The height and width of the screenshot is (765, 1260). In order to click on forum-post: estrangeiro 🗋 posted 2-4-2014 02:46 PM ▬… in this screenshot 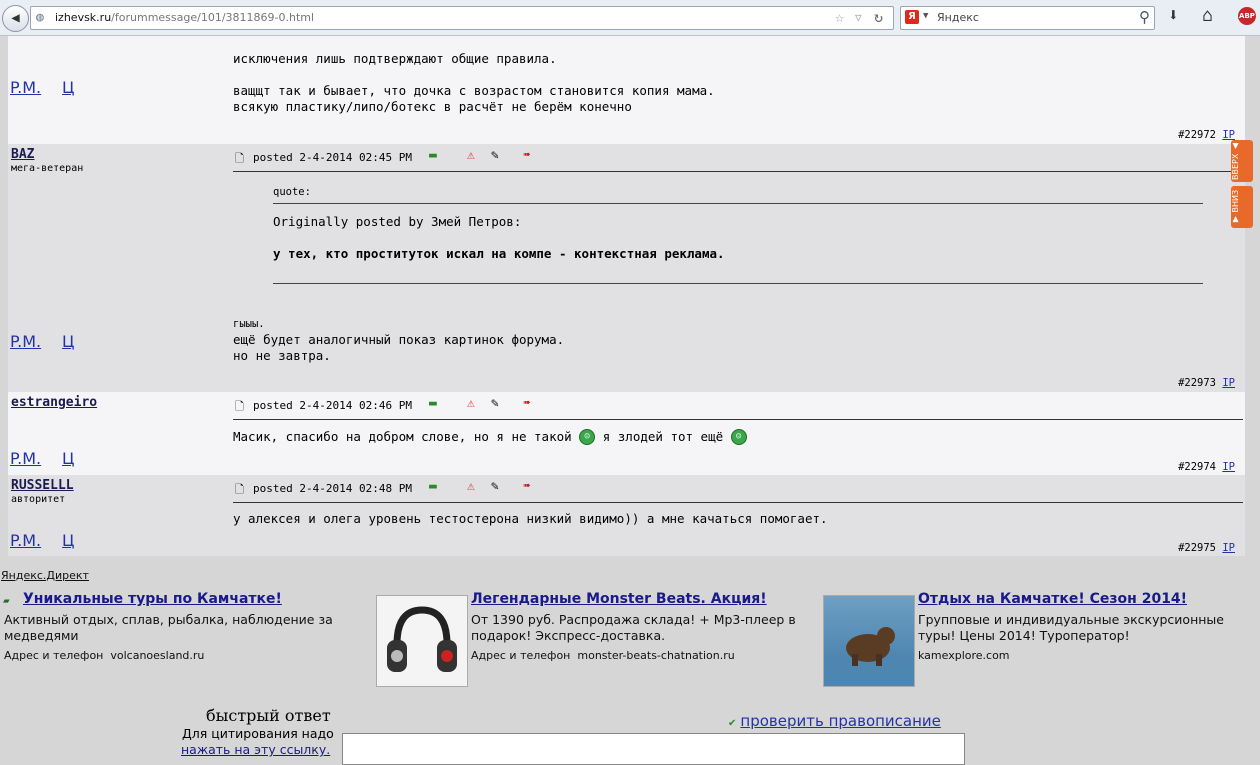, I will do `click(626, 433)`.